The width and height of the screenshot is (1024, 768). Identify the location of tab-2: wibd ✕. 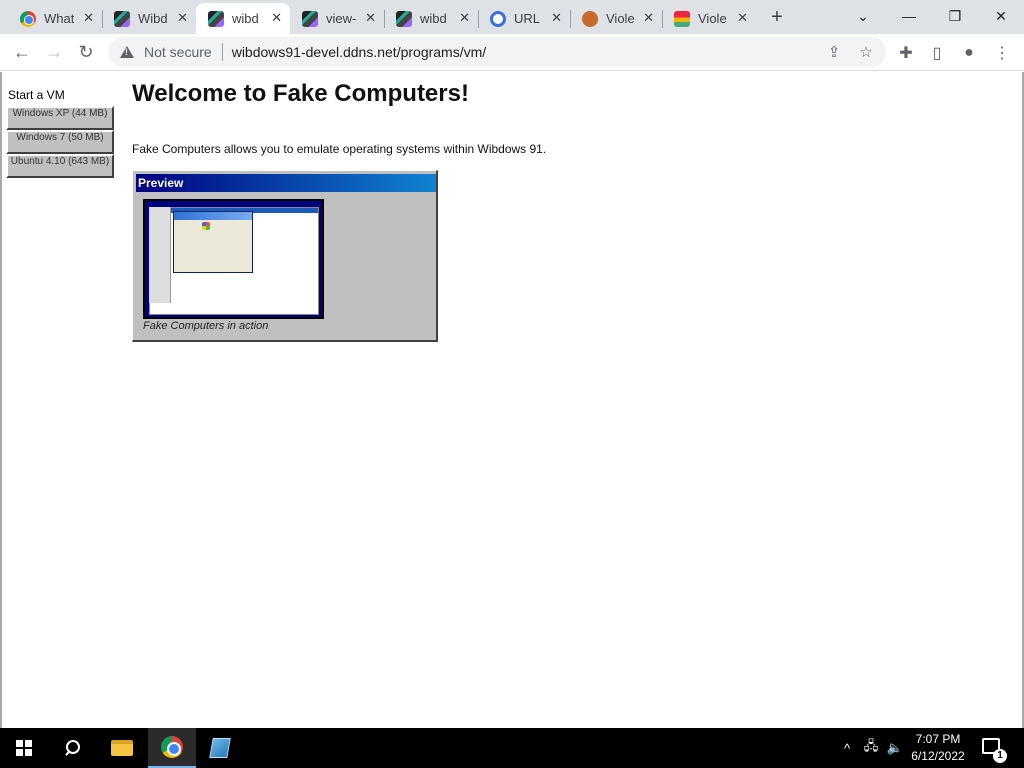
(243, 18).